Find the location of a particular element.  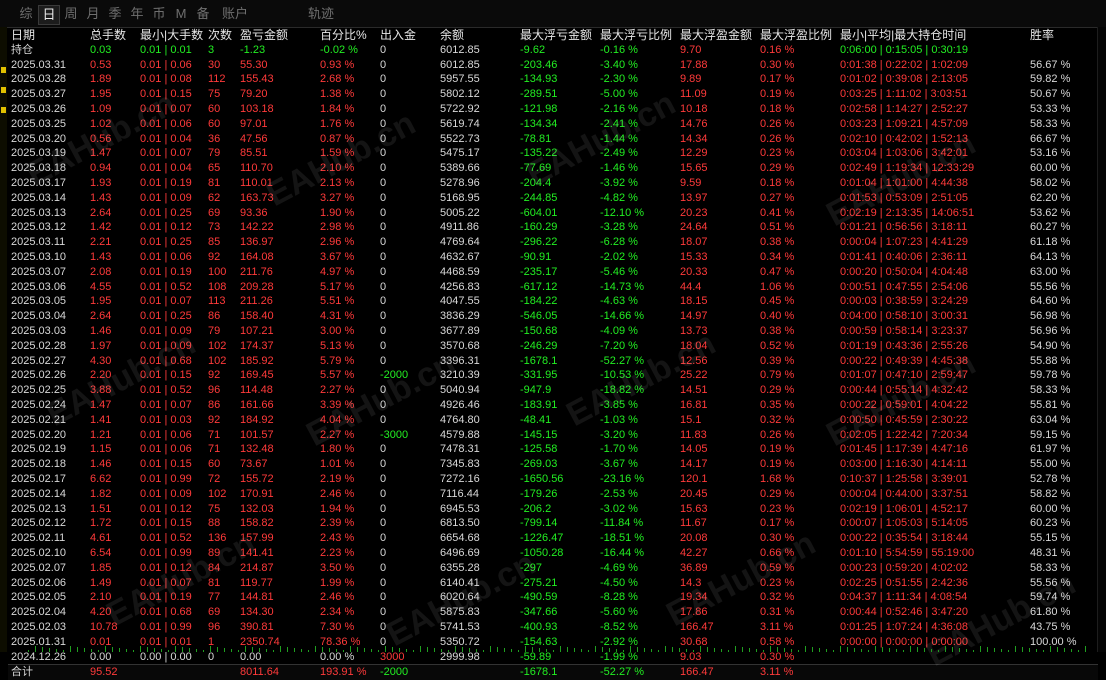

cell-max-float-loss-ratio: -1.44 % is located at coordinates (619, 138).